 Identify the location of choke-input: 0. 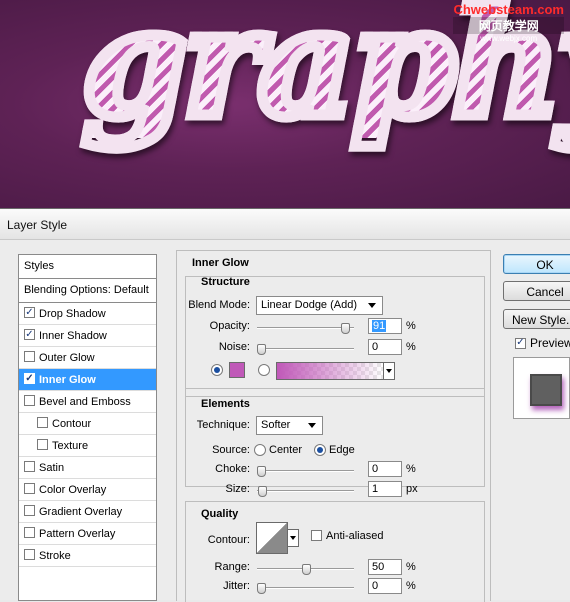
(385, 469).